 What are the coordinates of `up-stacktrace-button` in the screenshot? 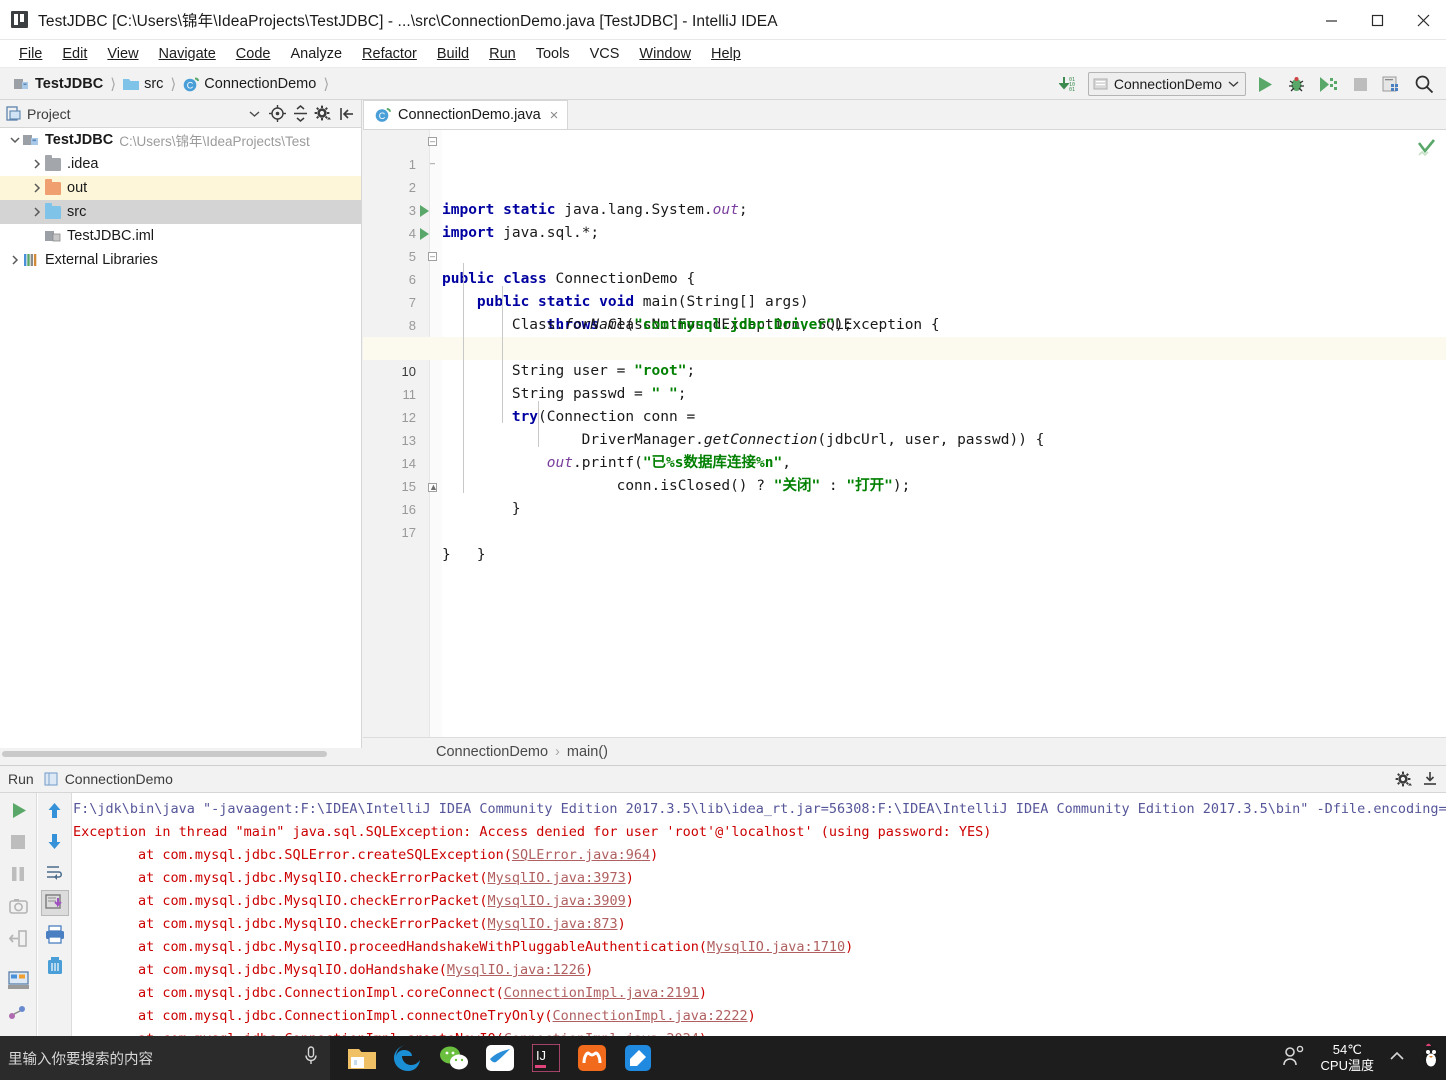 It's located at (55, 810).